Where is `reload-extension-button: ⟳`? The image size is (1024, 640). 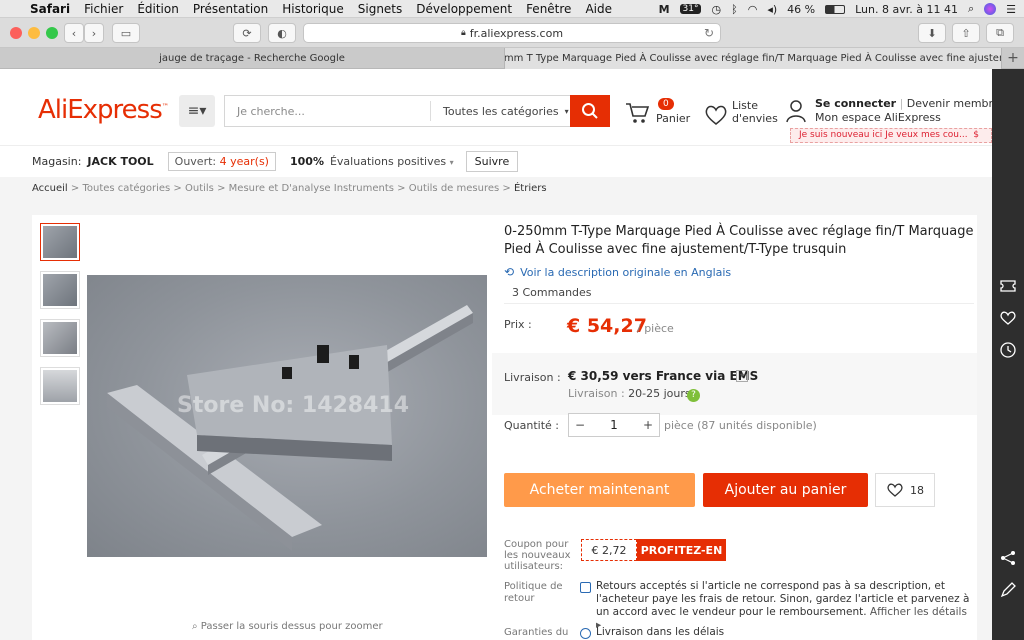
reload-extension-button: ⟳ is located at coordinates (247, 33).